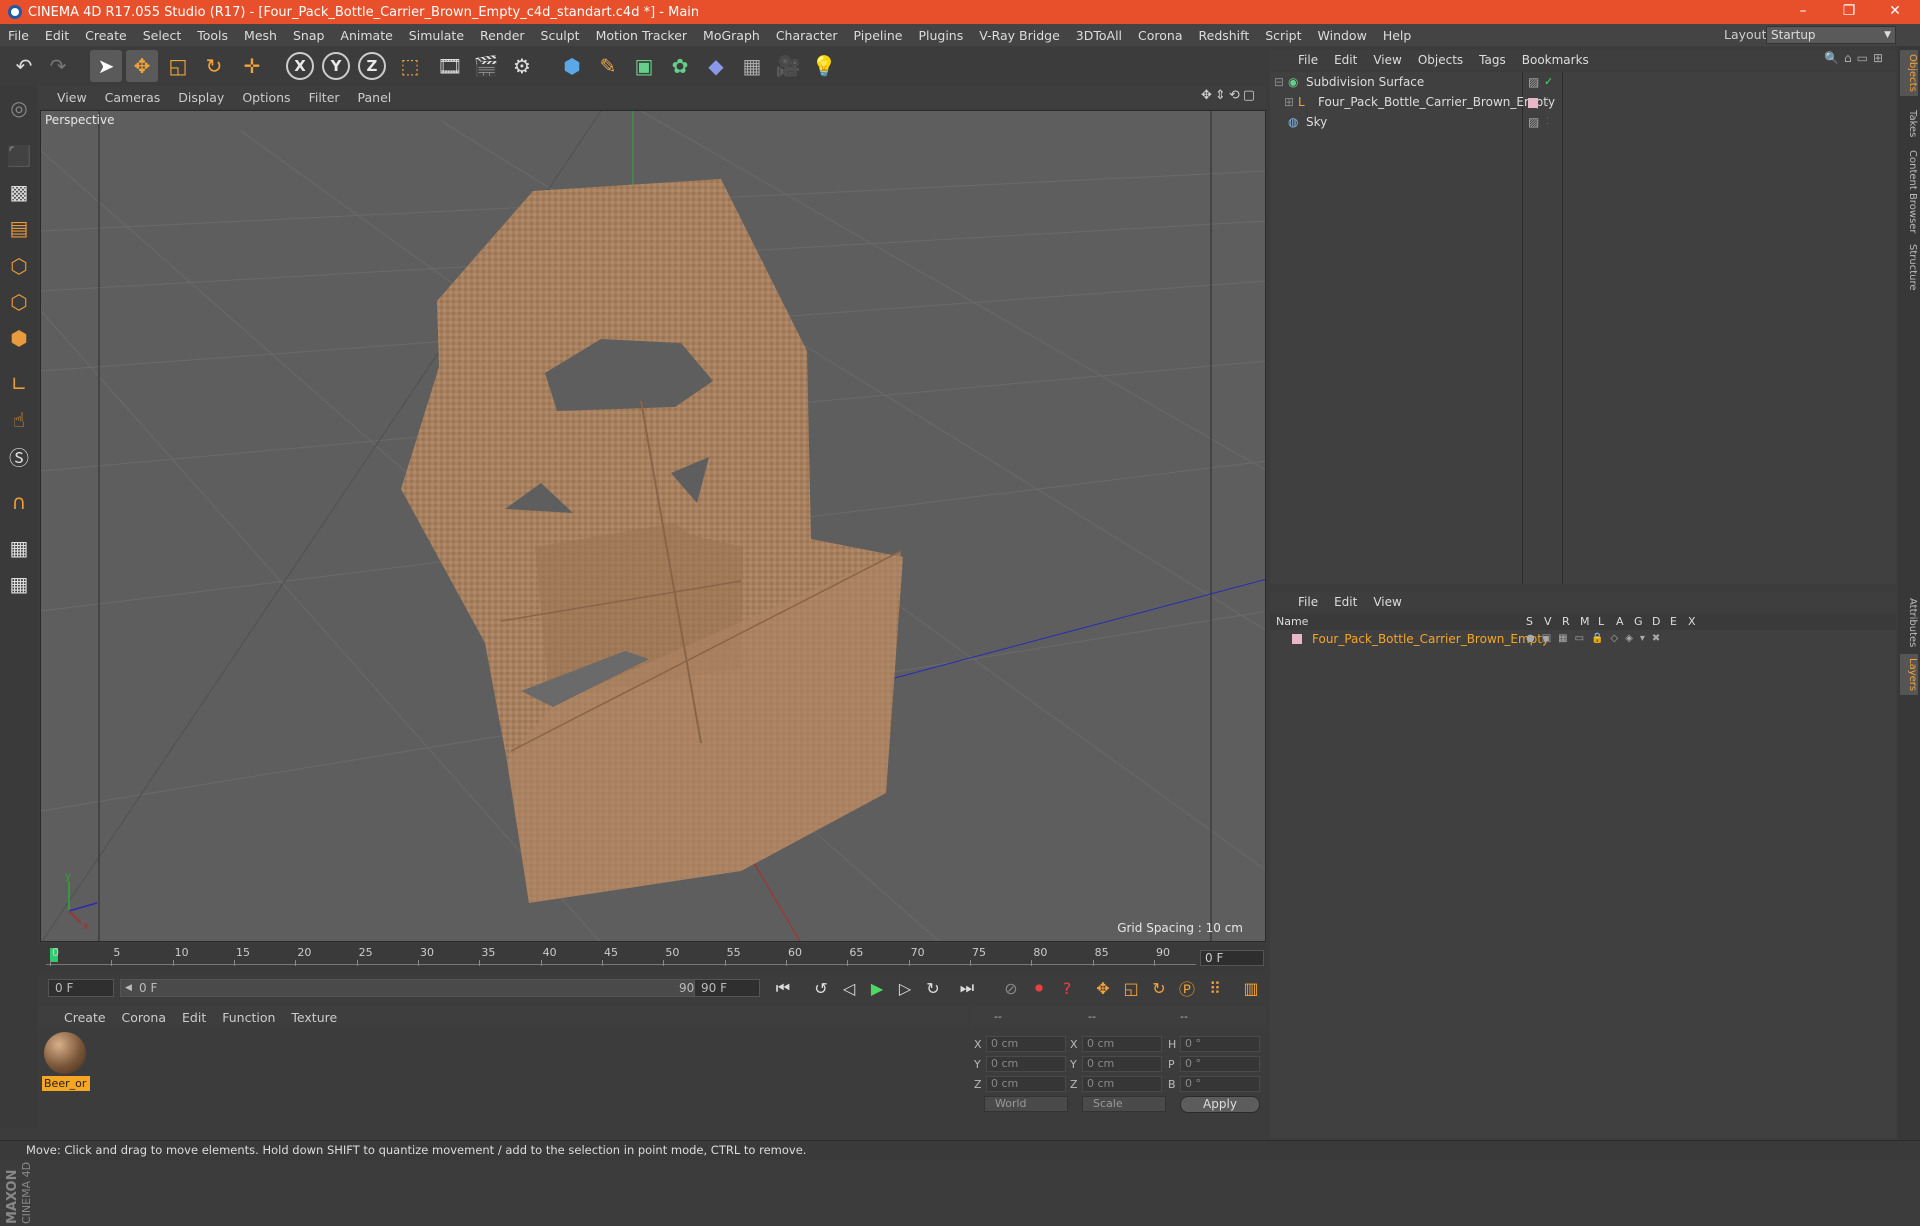 The width and height of the screenshot is (1920, 1226). I want to click on key-parameter-icon: Ⓟ, so click(1187, 988).